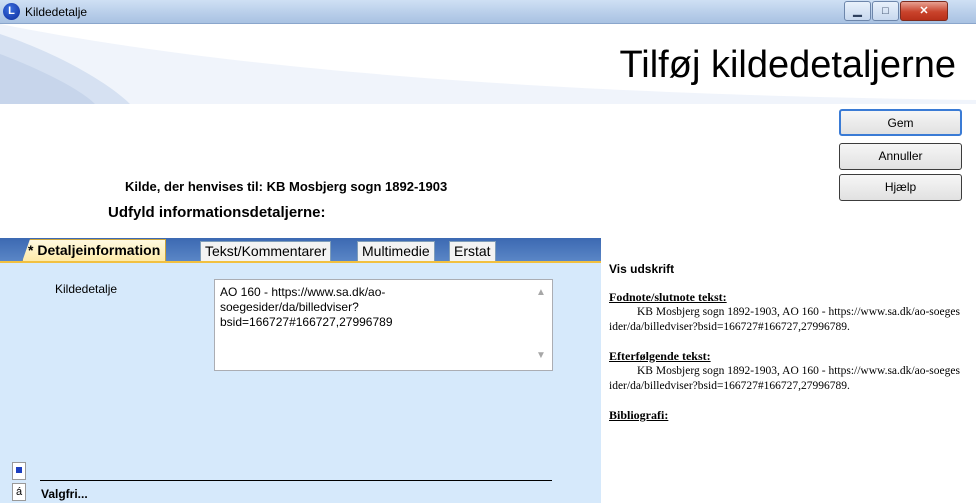  I want to click on maximize-button: □, so click(885, 11).